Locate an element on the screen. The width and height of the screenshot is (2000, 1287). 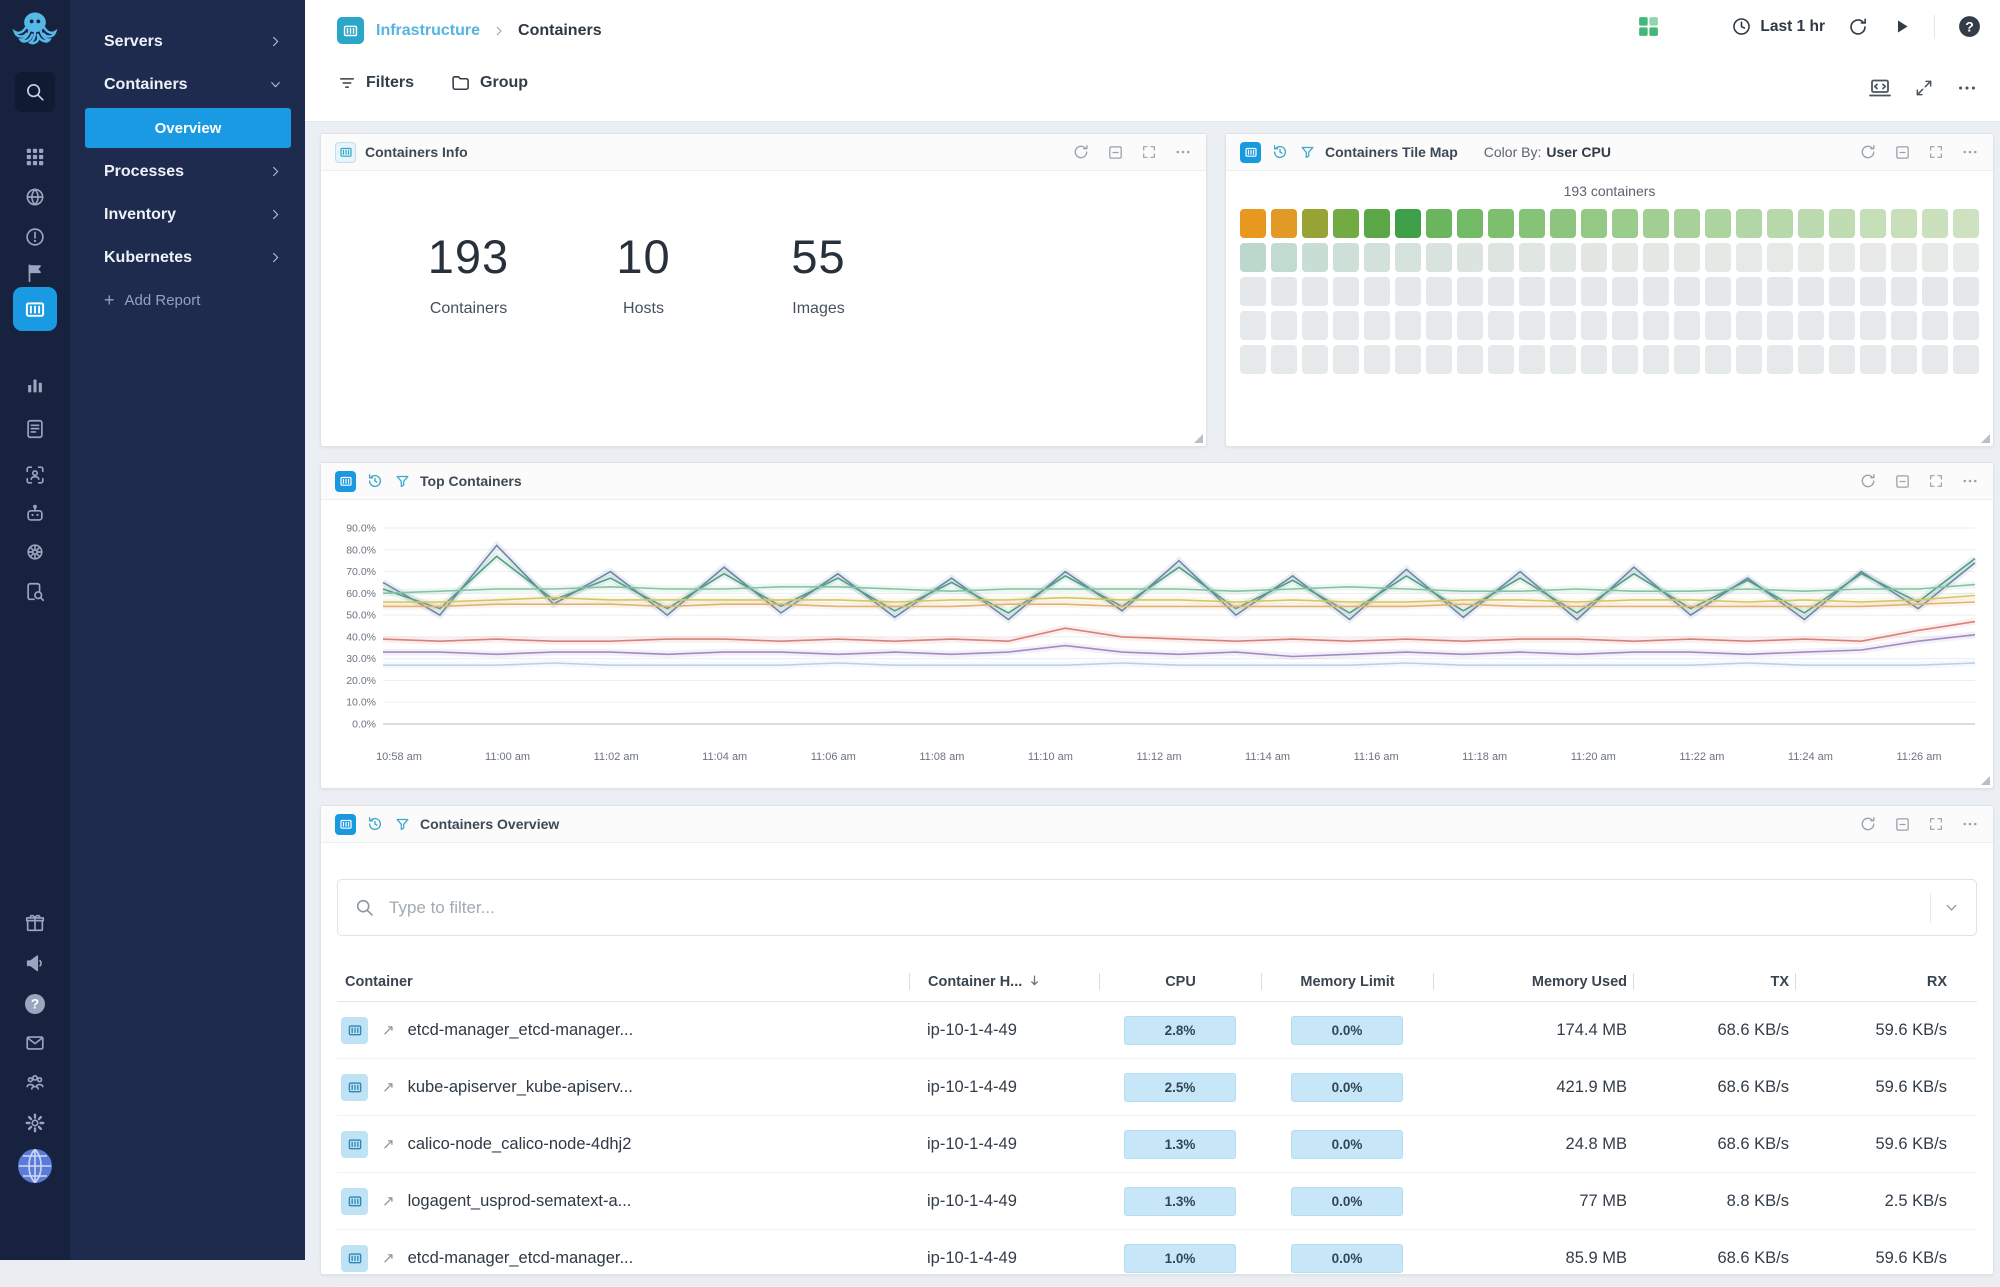
sidebar-item-inventory: Inventory is located at coordinates (187, 214).